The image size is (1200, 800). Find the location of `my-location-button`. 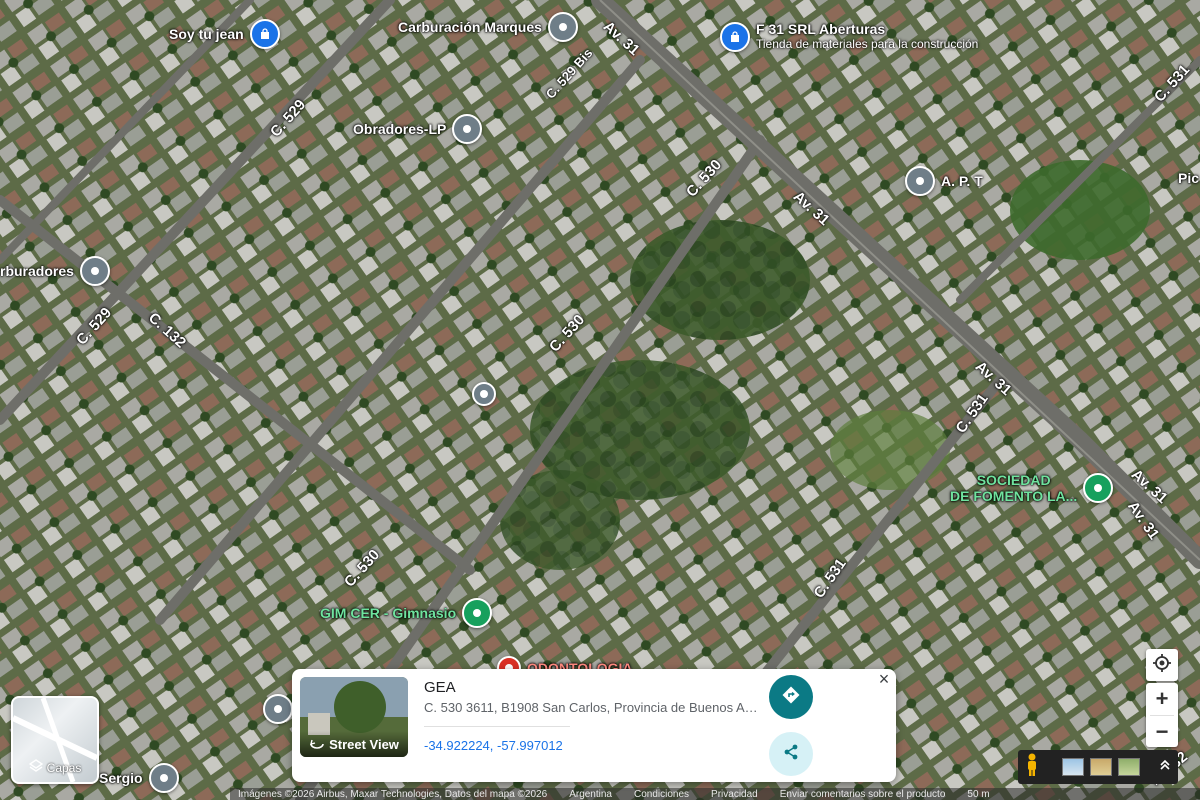

my-location-button is located at coordinates (1162, 665).